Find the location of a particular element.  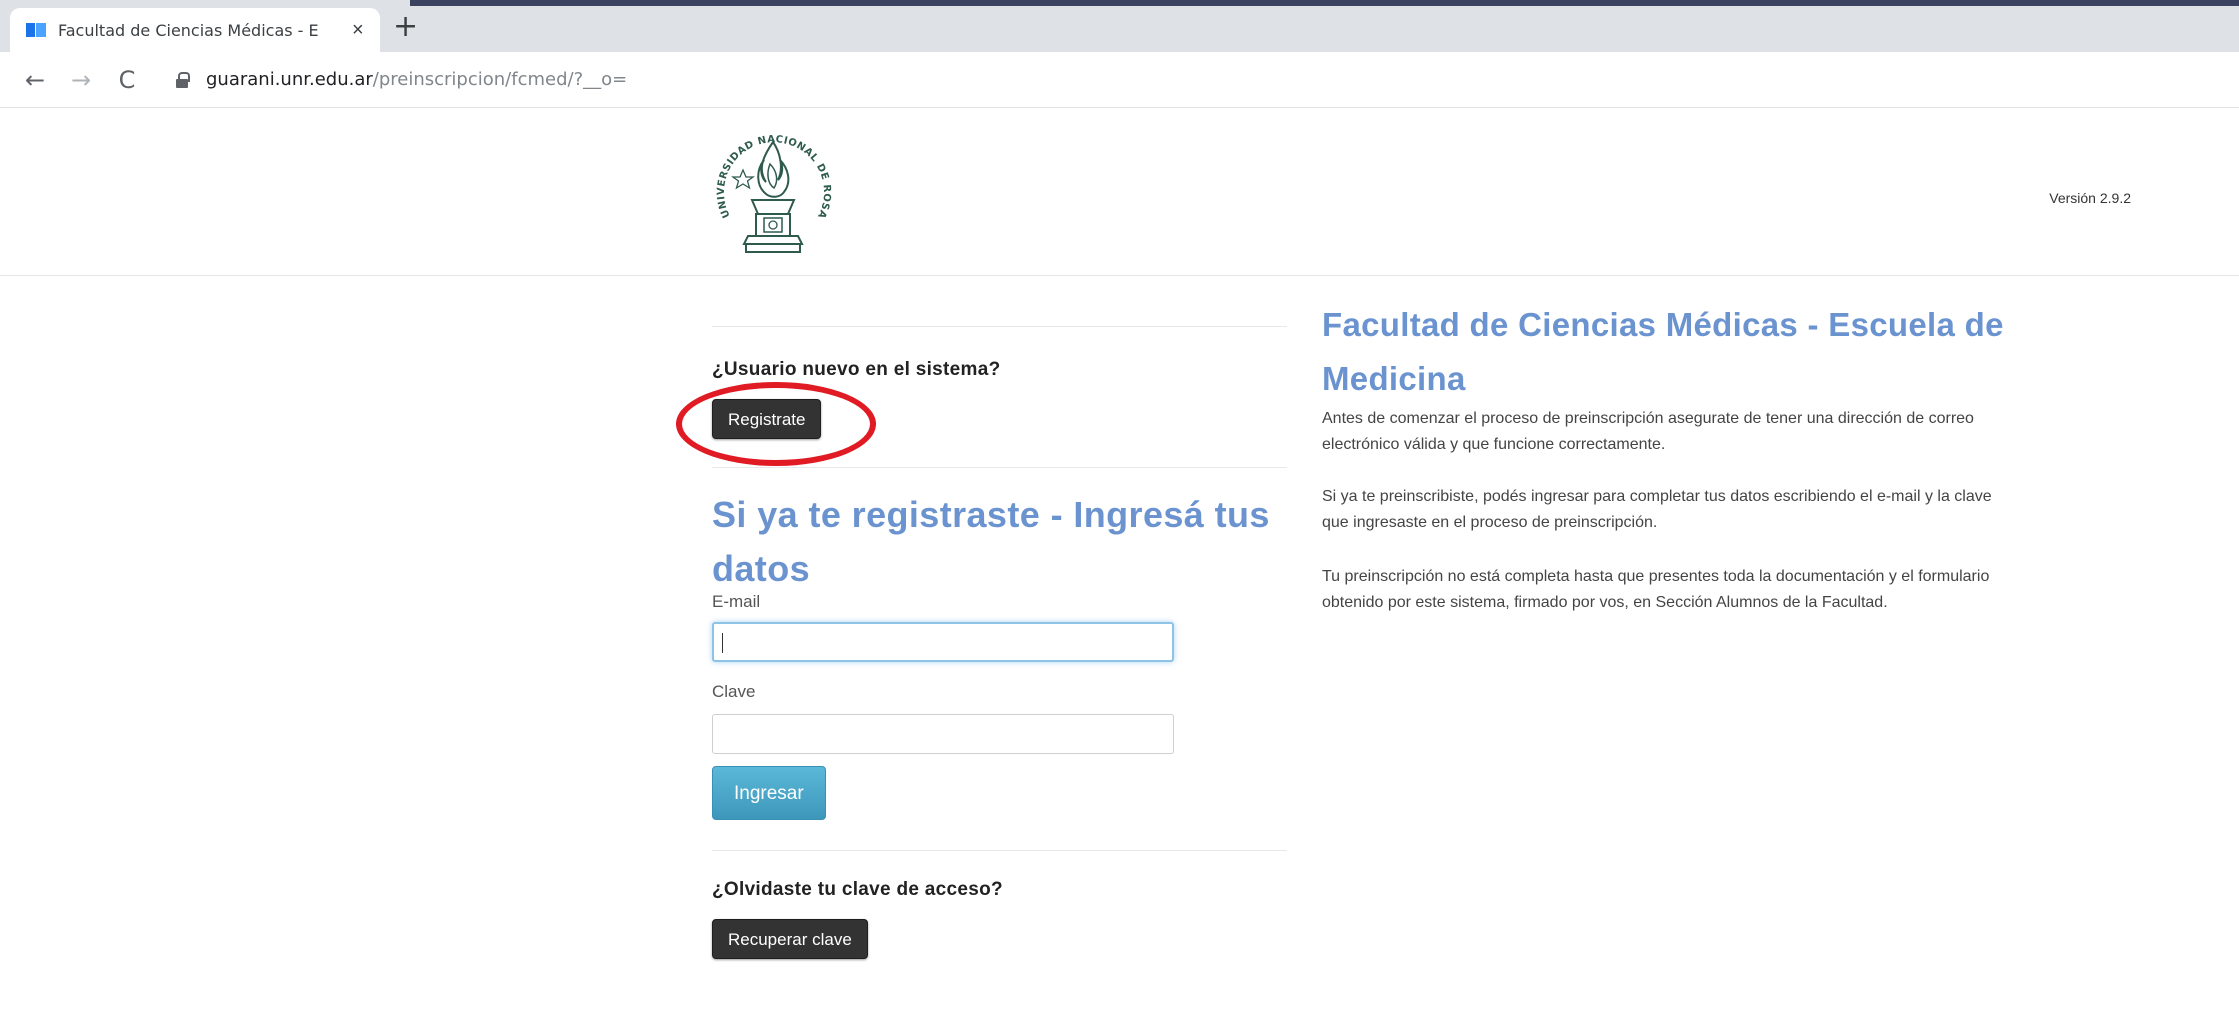

university-logo: UNIVERSIDAD NACIONAL DE ROSARIO is located at coordinates (770, 185).